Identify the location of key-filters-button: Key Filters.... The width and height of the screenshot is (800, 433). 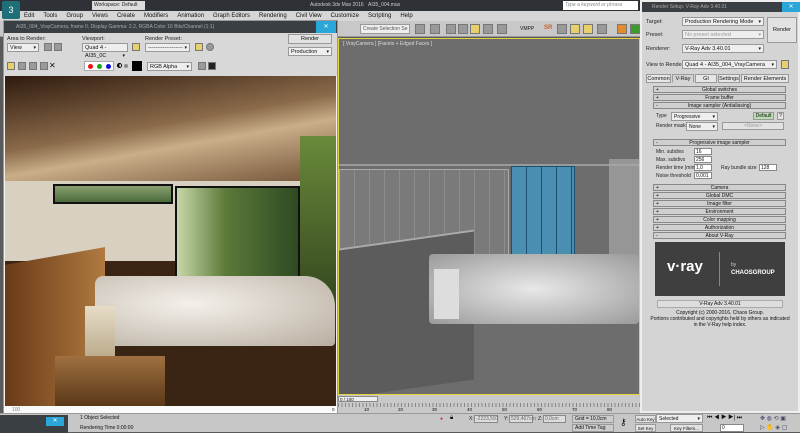
(686, 428).